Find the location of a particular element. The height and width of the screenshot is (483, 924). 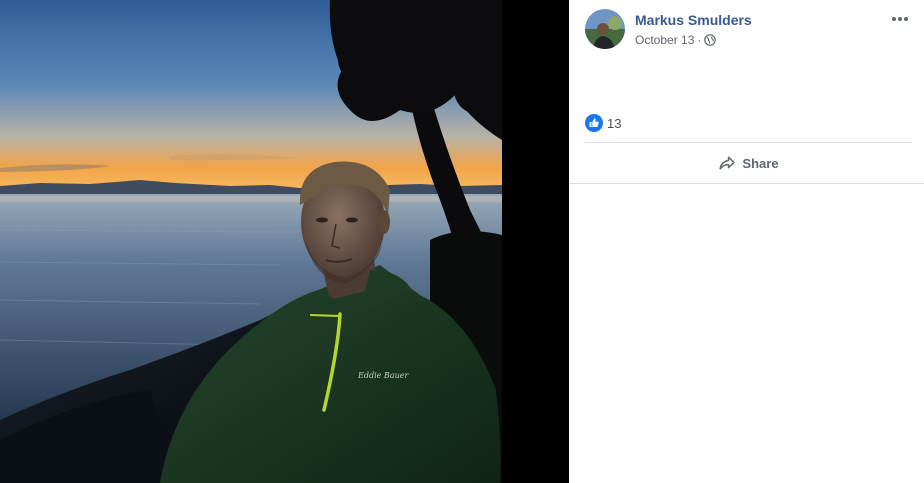

share-label: Share is located at coordinates (760, 163).